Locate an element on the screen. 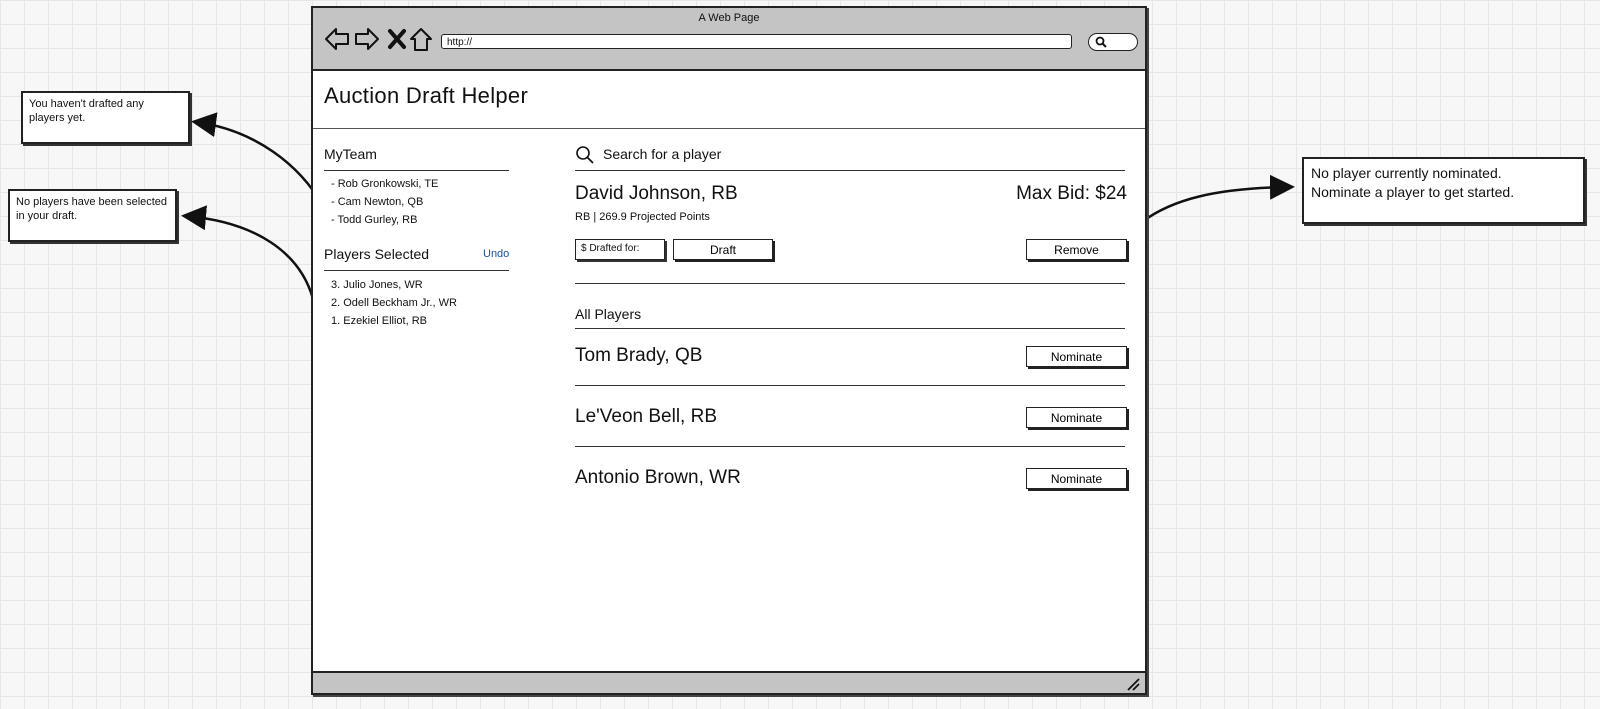 The width and height of the screenshot is (1600, 709). player-row: Le'Veon Bell, RB Nominate is located at coordinates (851, 426).